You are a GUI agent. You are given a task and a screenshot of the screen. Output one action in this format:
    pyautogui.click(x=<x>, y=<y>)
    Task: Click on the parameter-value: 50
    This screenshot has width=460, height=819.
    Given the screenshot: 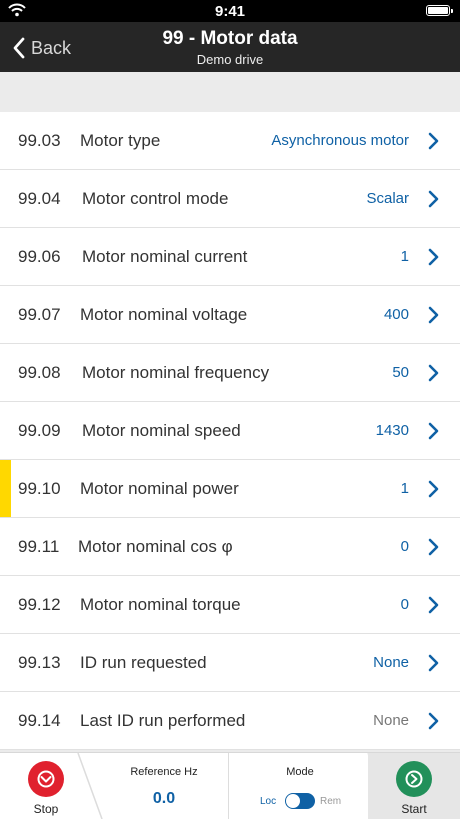 What is the action you would take?
    pyautogui.click(x=400, y=372)
    